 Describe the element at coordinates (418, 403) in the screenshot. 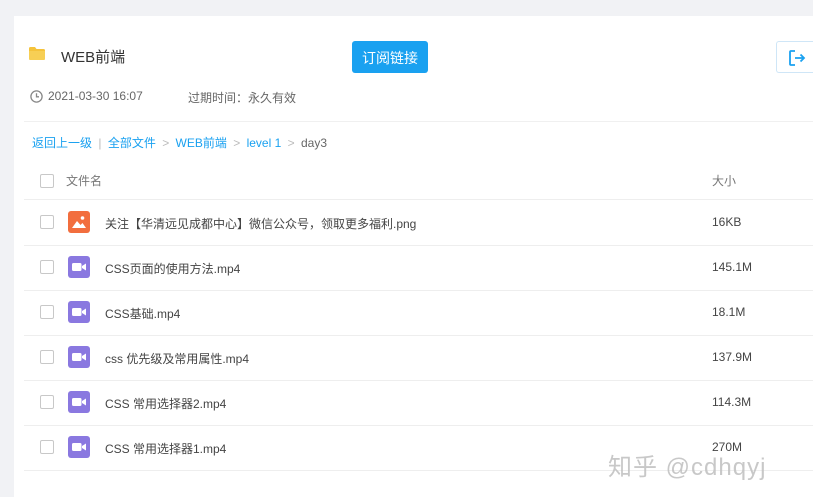

I see `table-row: CSS 常用选择器2.mp4 114.3M` at that location.